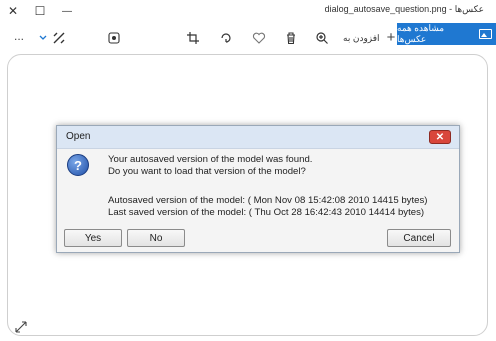  Describe the element at coordinates (419, 238) in the screenshot. I see `cancel-button: Cancel` at that location.